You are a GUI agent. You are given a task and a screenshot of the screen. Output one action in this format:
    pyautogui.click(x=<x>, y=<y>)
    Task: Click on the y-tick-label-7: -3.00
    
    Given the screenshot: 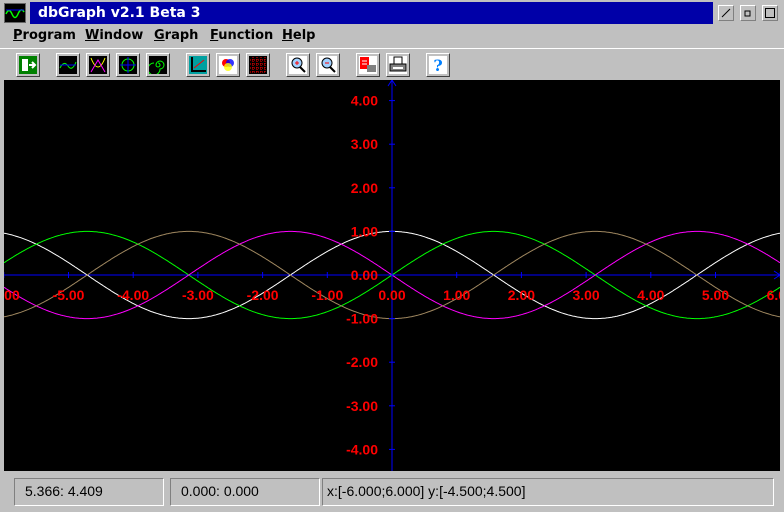 What is the action you would take?
    pyautogui.click(x=362, y=406)
    